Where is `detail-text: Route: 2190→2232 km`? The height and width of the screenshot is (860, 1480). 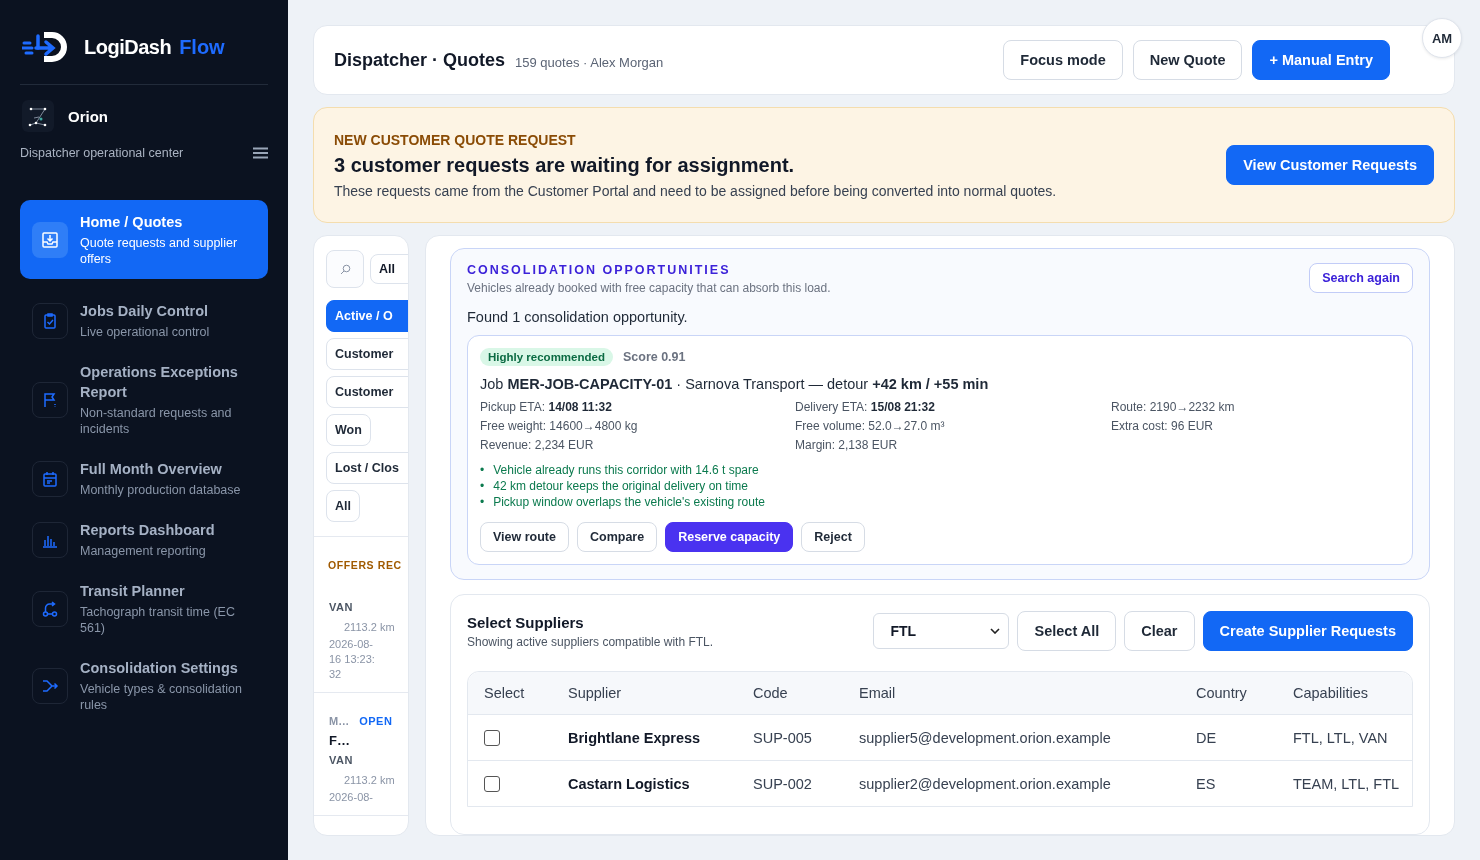
detail-text: Route: 2190→2232 km is located at coordinates (1173, 407).